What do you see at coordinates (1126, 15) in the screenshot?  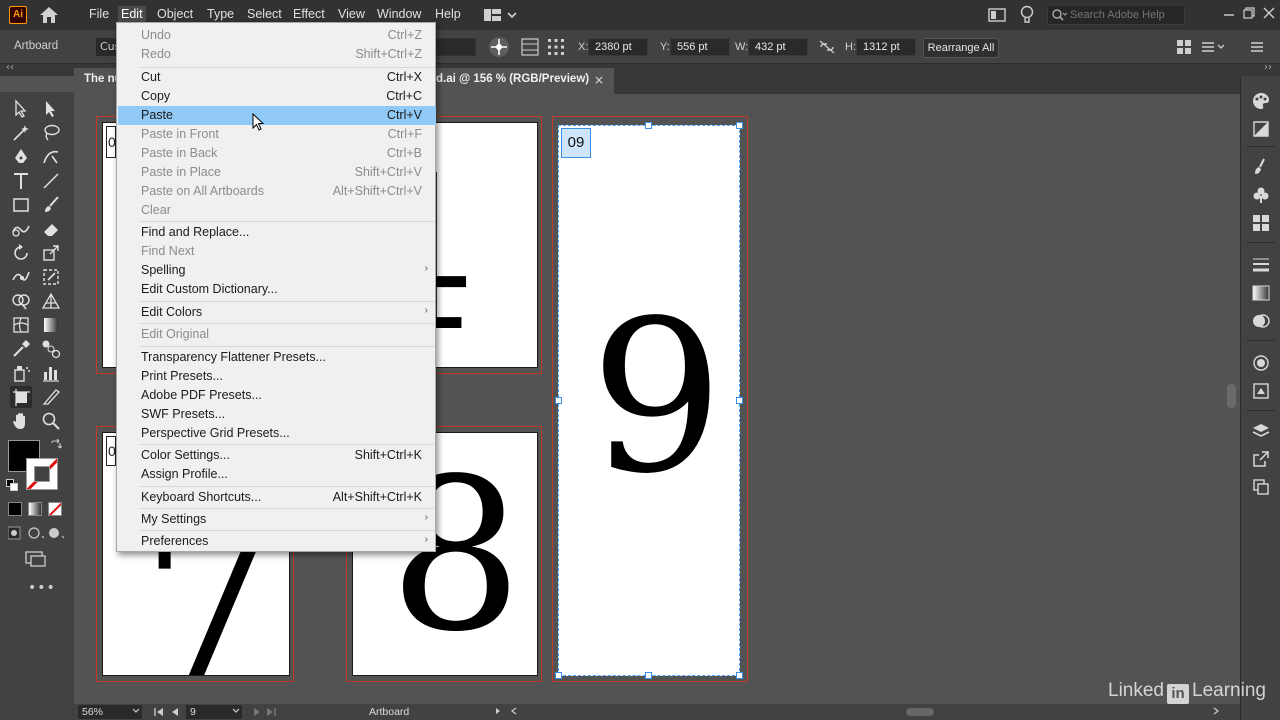 I see `search-input` at bounding box center [1126, 15].